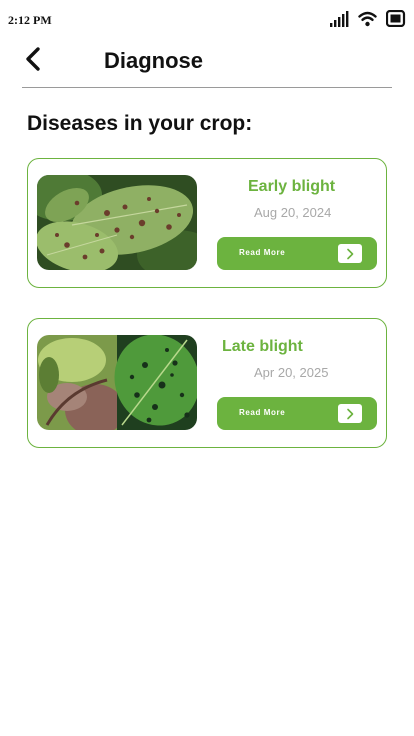 The height and width of the screenshot is (736, 414). I want to click on battery-icon, so click(396, 18).